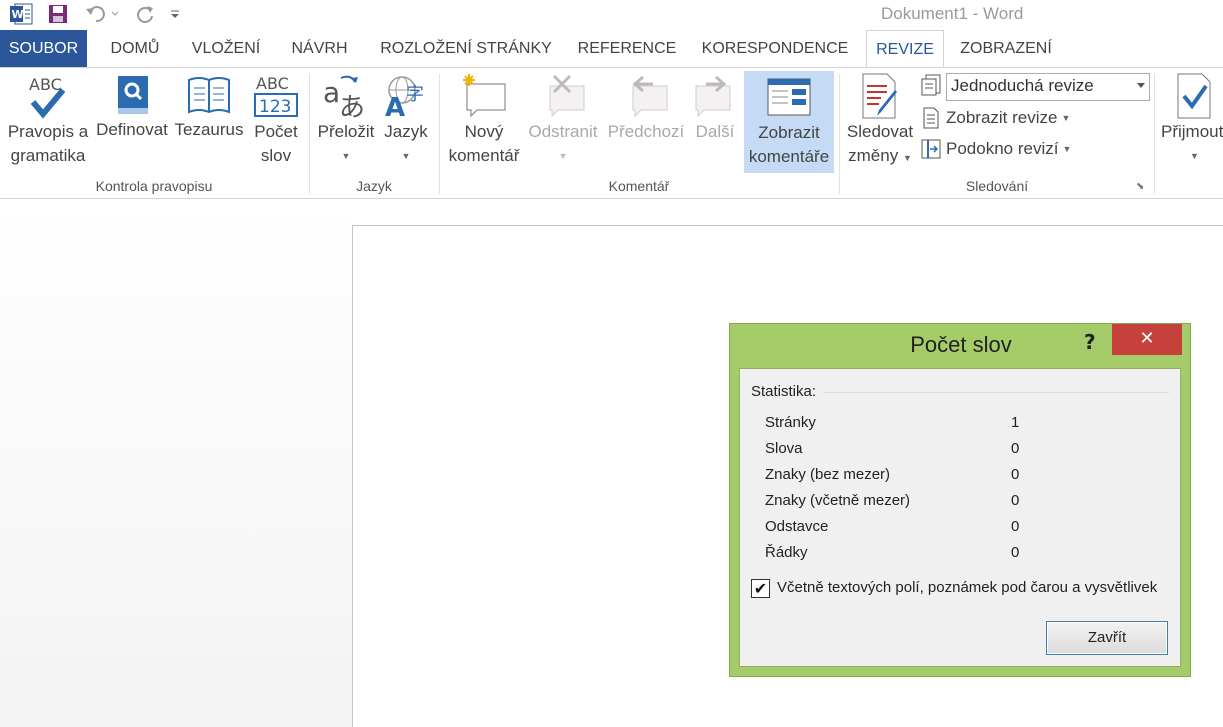 Image resolution: width=1223 pixels, height=727 pixels. I want to click on svg-text: A, so click(395, 106).